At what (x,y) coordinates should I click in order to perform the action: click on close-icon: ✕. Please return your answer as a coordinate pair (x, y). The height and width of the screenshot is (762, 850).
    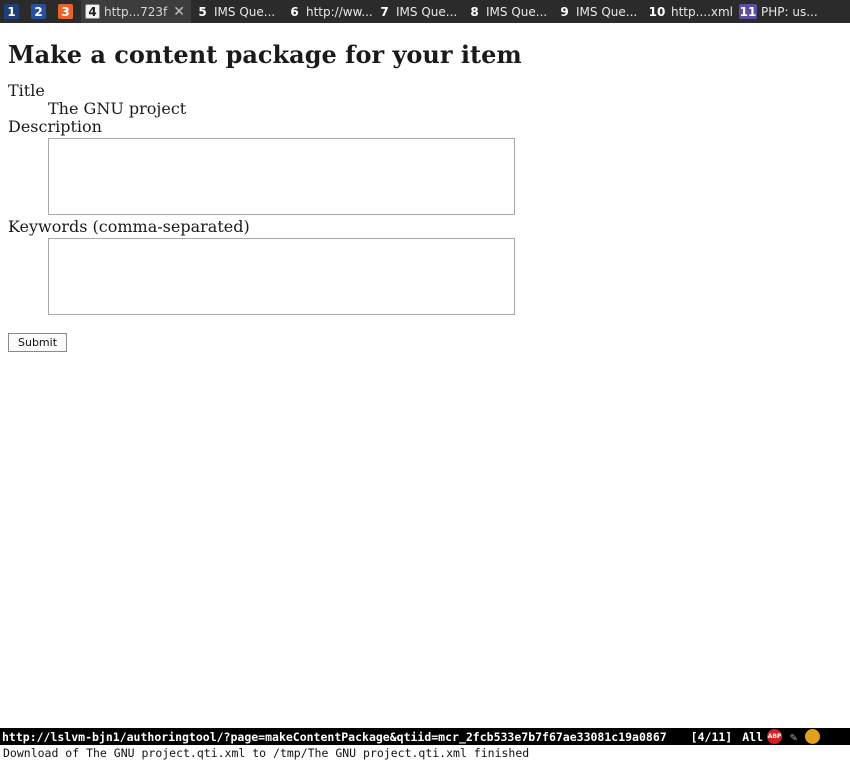
    Looking at the image, I should click on (179, 12).